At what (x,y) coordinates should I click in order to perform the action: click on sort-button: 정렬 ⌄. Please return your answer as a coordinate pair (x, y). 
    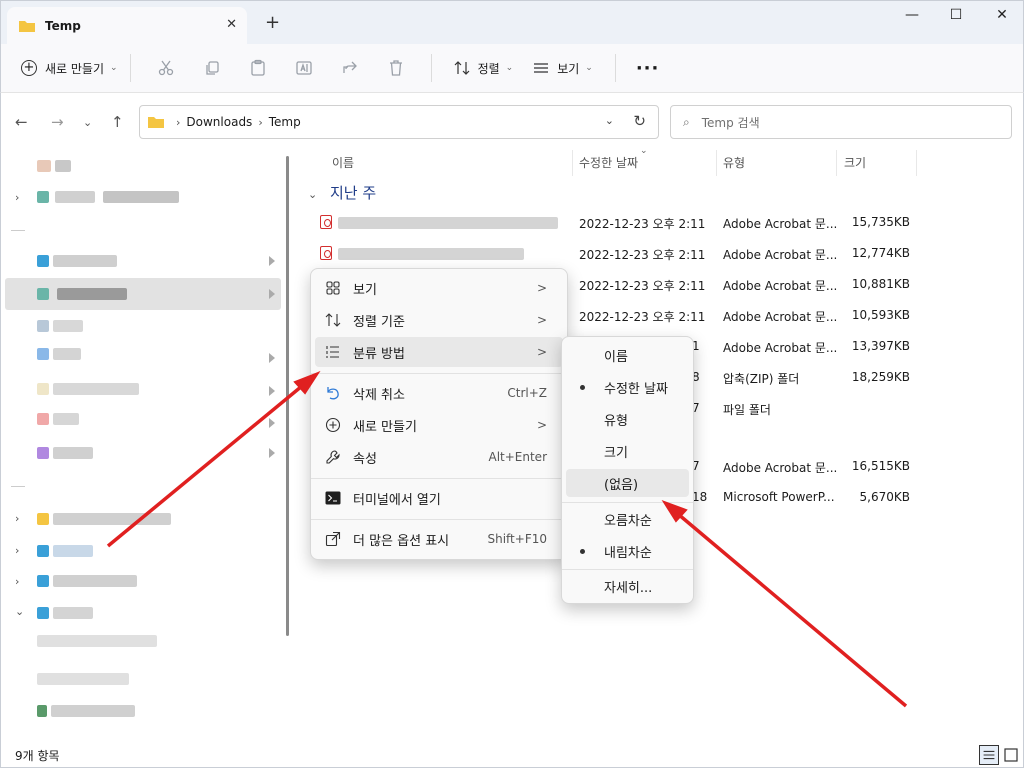
    Looking at the image, I should click on (483, 68).